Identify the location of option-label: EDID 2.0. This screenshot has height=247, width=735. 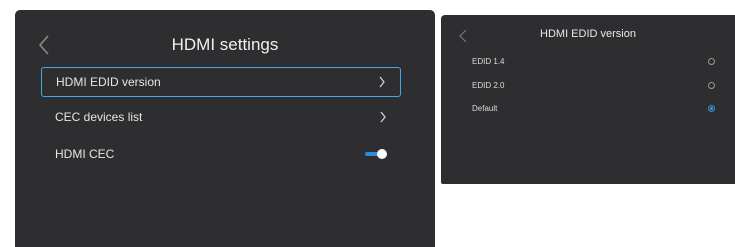
(488, 85).